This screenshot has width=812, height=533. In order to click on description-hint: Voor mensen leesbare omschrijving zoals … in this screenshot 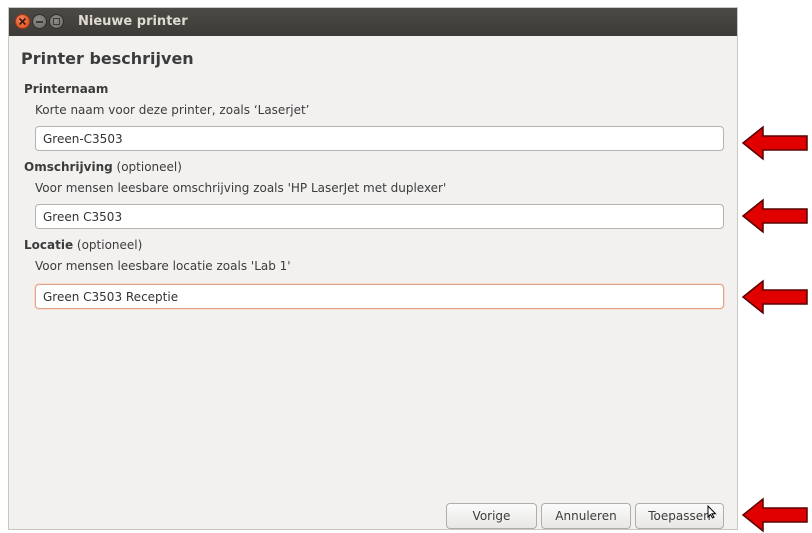, I will do `click(241, 188)`.